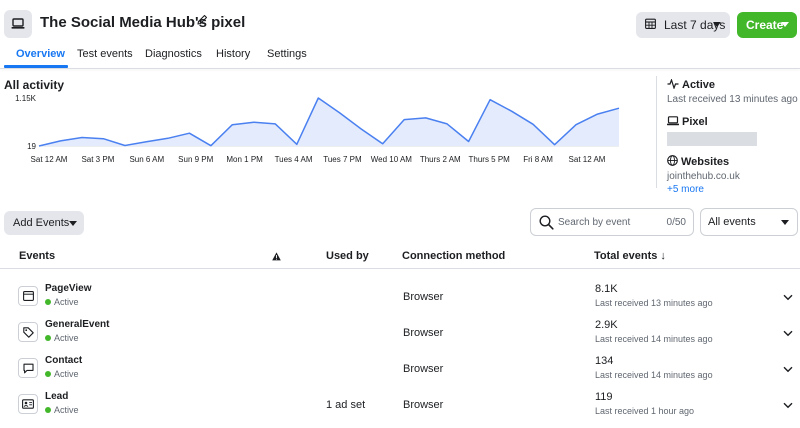  I want to click on globe-icon, so click(674, 162).